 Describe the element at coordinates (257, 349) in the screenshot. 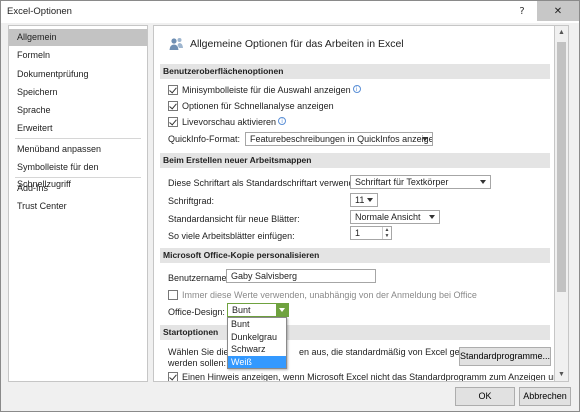

I see `design-option-schwarz: Schwarz` at that location.